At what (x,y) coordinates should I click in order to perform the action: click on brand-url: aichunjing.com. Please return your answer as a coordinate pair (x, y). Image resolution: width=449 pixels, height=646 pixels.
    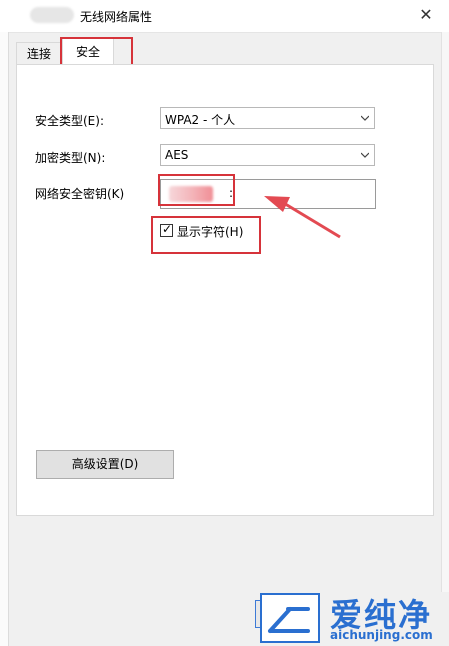
    Looking at the image, I should click on (381, 635).